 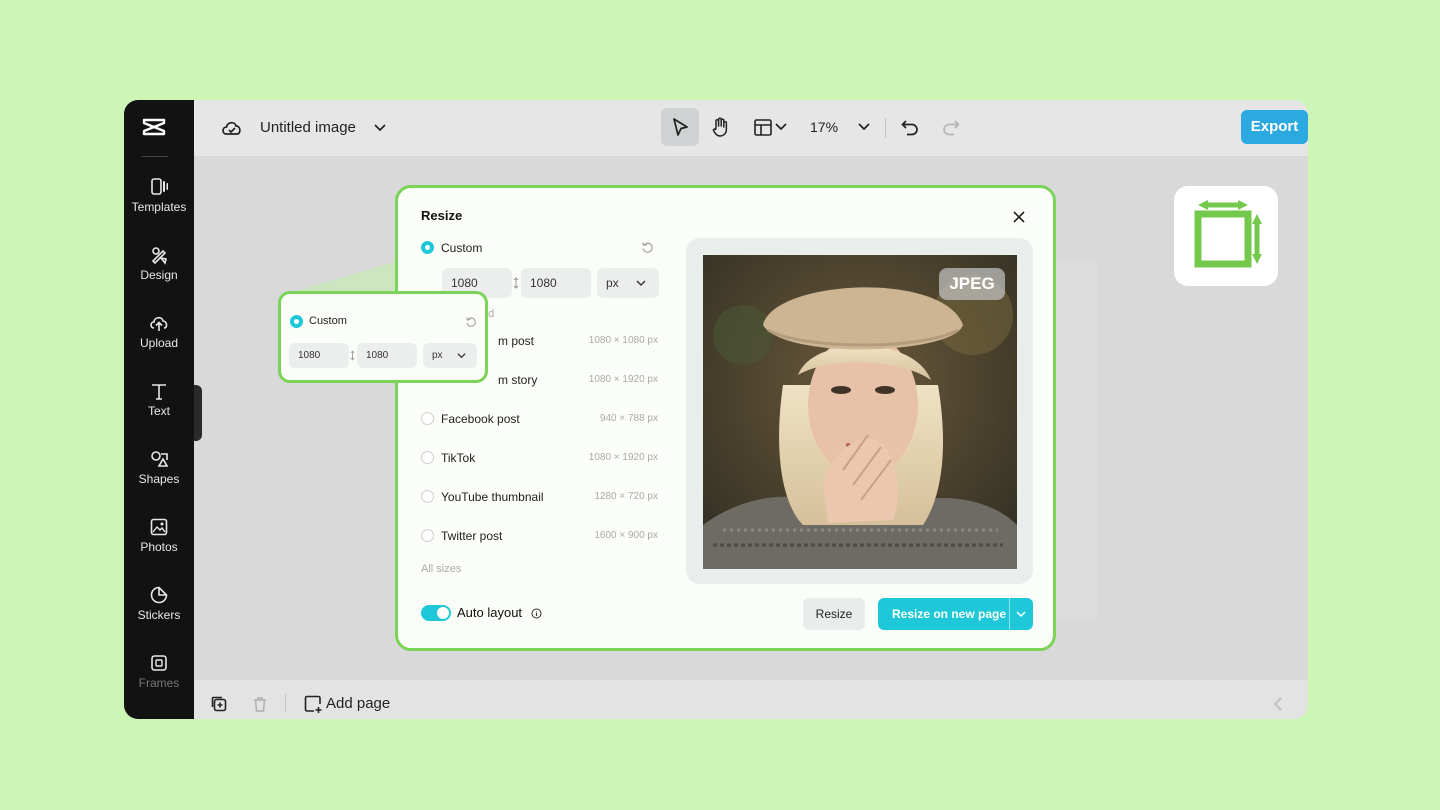 I want to click on resize-button: Resize, so click(x=834, y=614).